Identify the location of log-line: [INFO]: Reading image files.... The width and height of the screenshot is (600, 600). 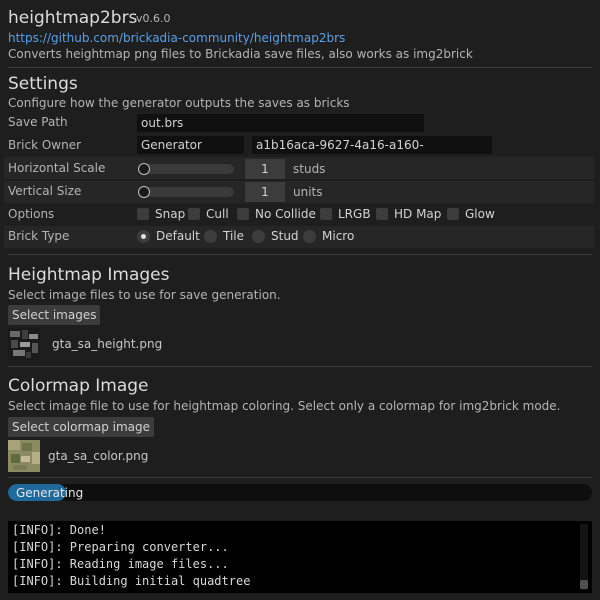
(120, 564).